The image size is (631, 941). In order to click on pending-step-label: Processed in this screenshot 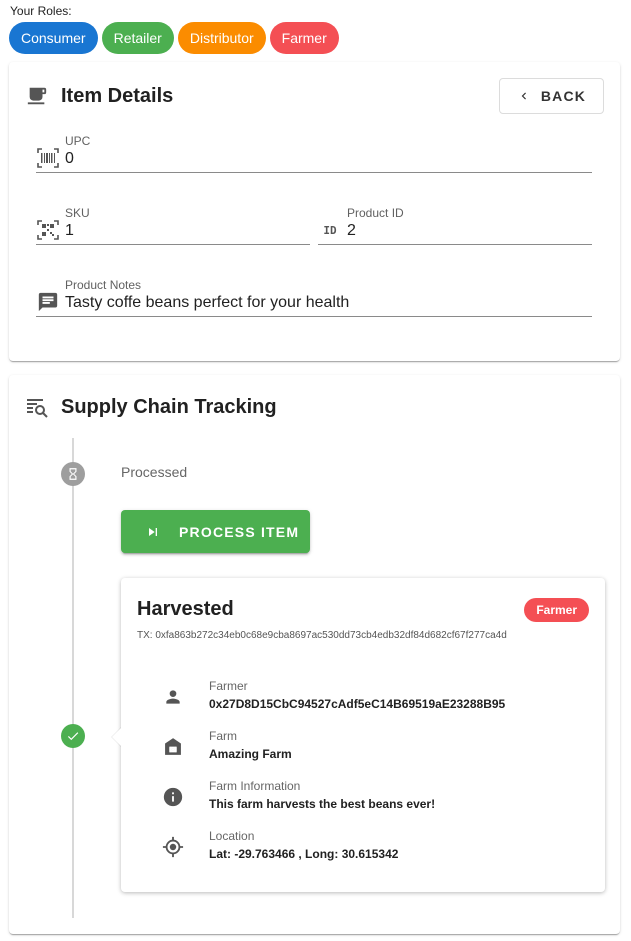, I will do `click(154, 472)`.